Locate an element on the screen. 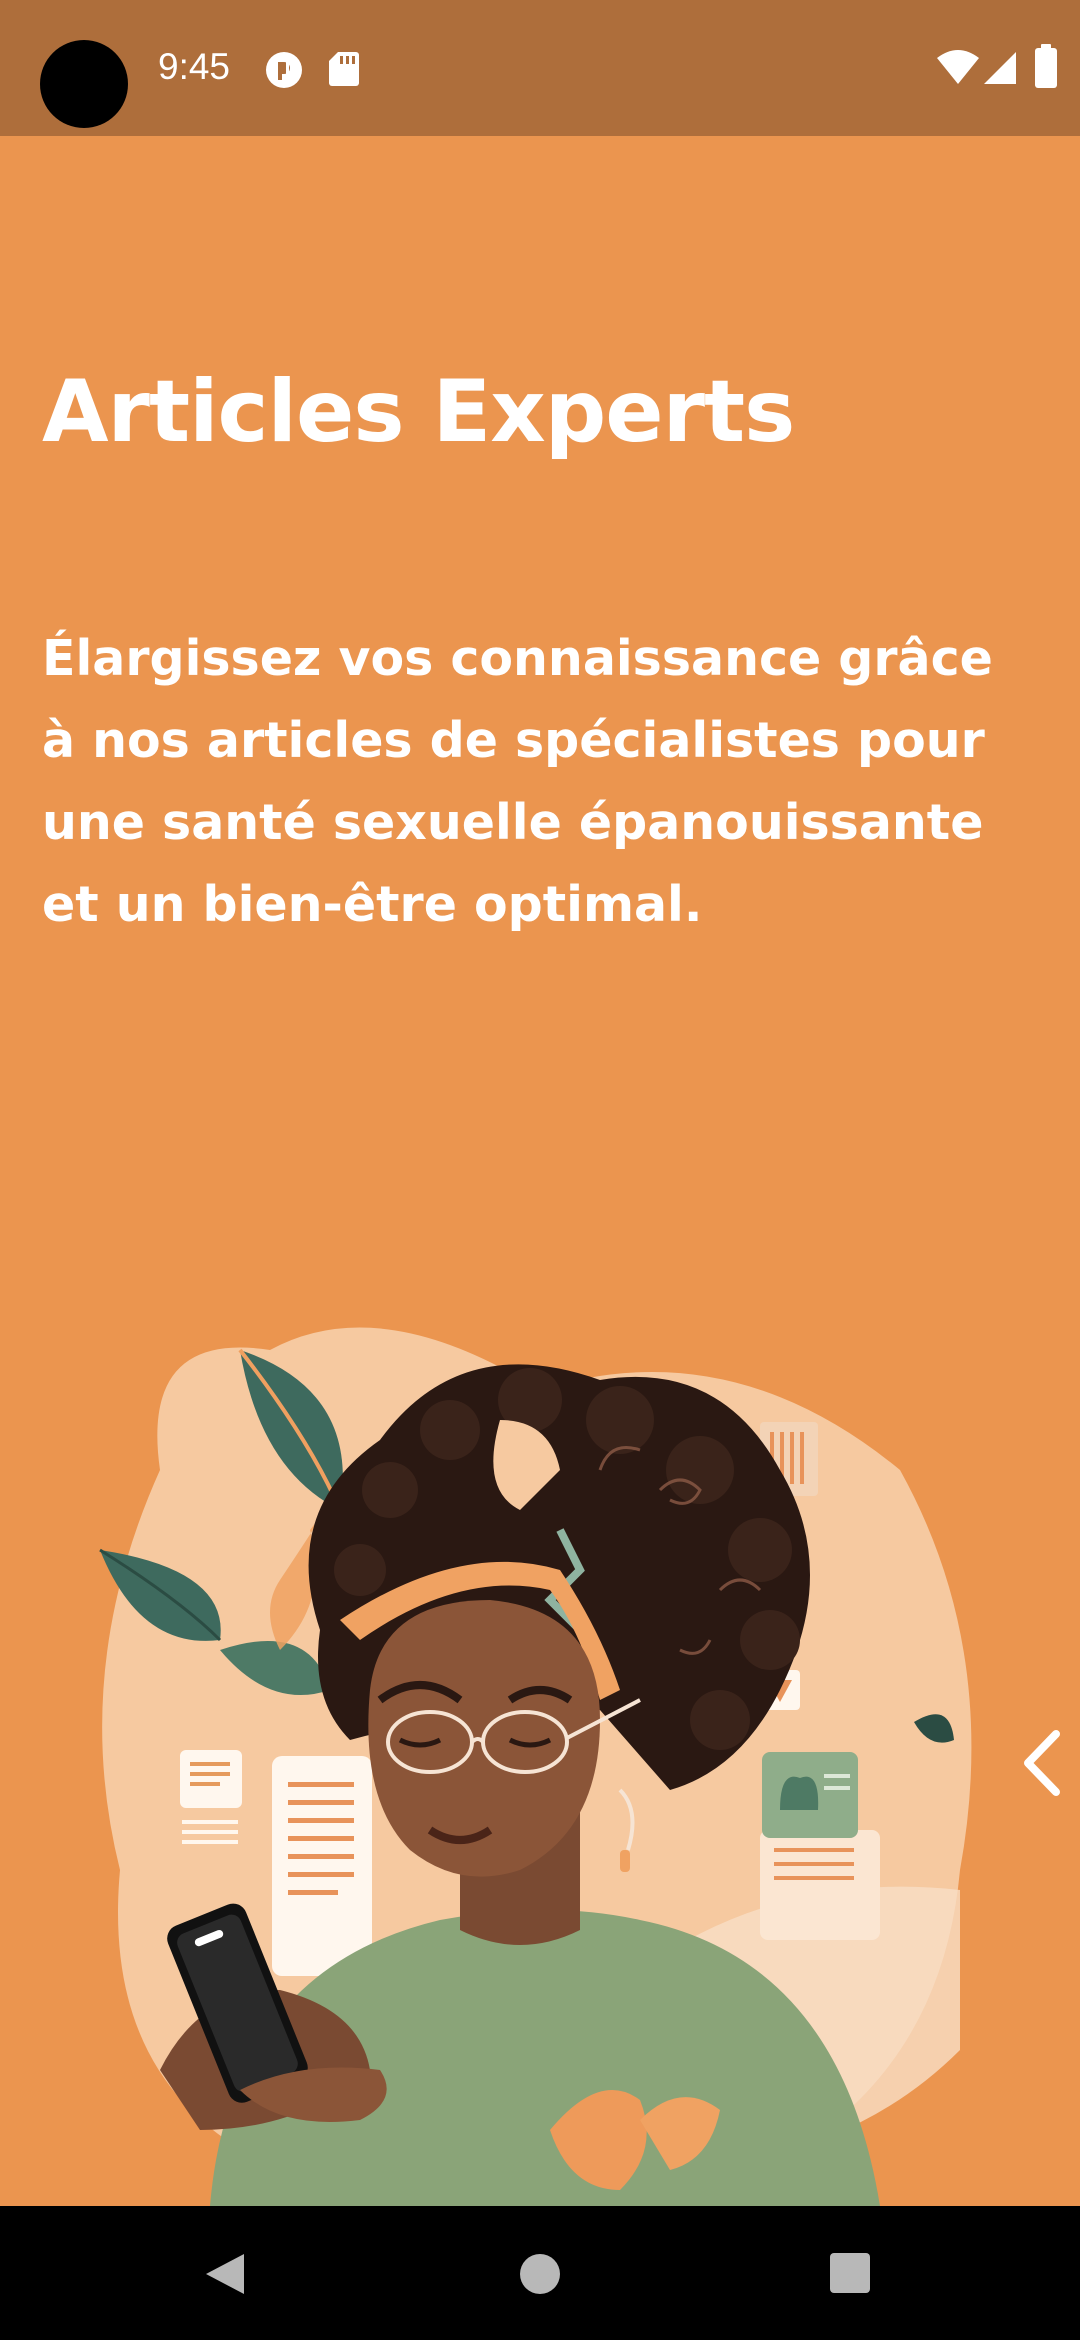  back-triangle-icon is located at coordinates (225, 2274).